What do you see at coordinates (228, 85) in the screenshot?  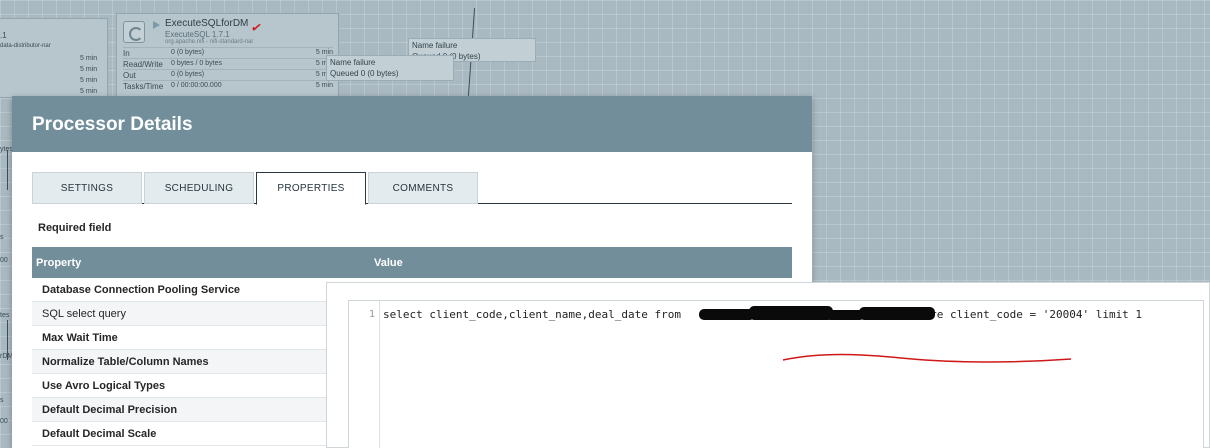 I see `stat-row-tasks: Tasks/Time 0 / 00:00:00.000 5 min` at bounding box center [228, 85].